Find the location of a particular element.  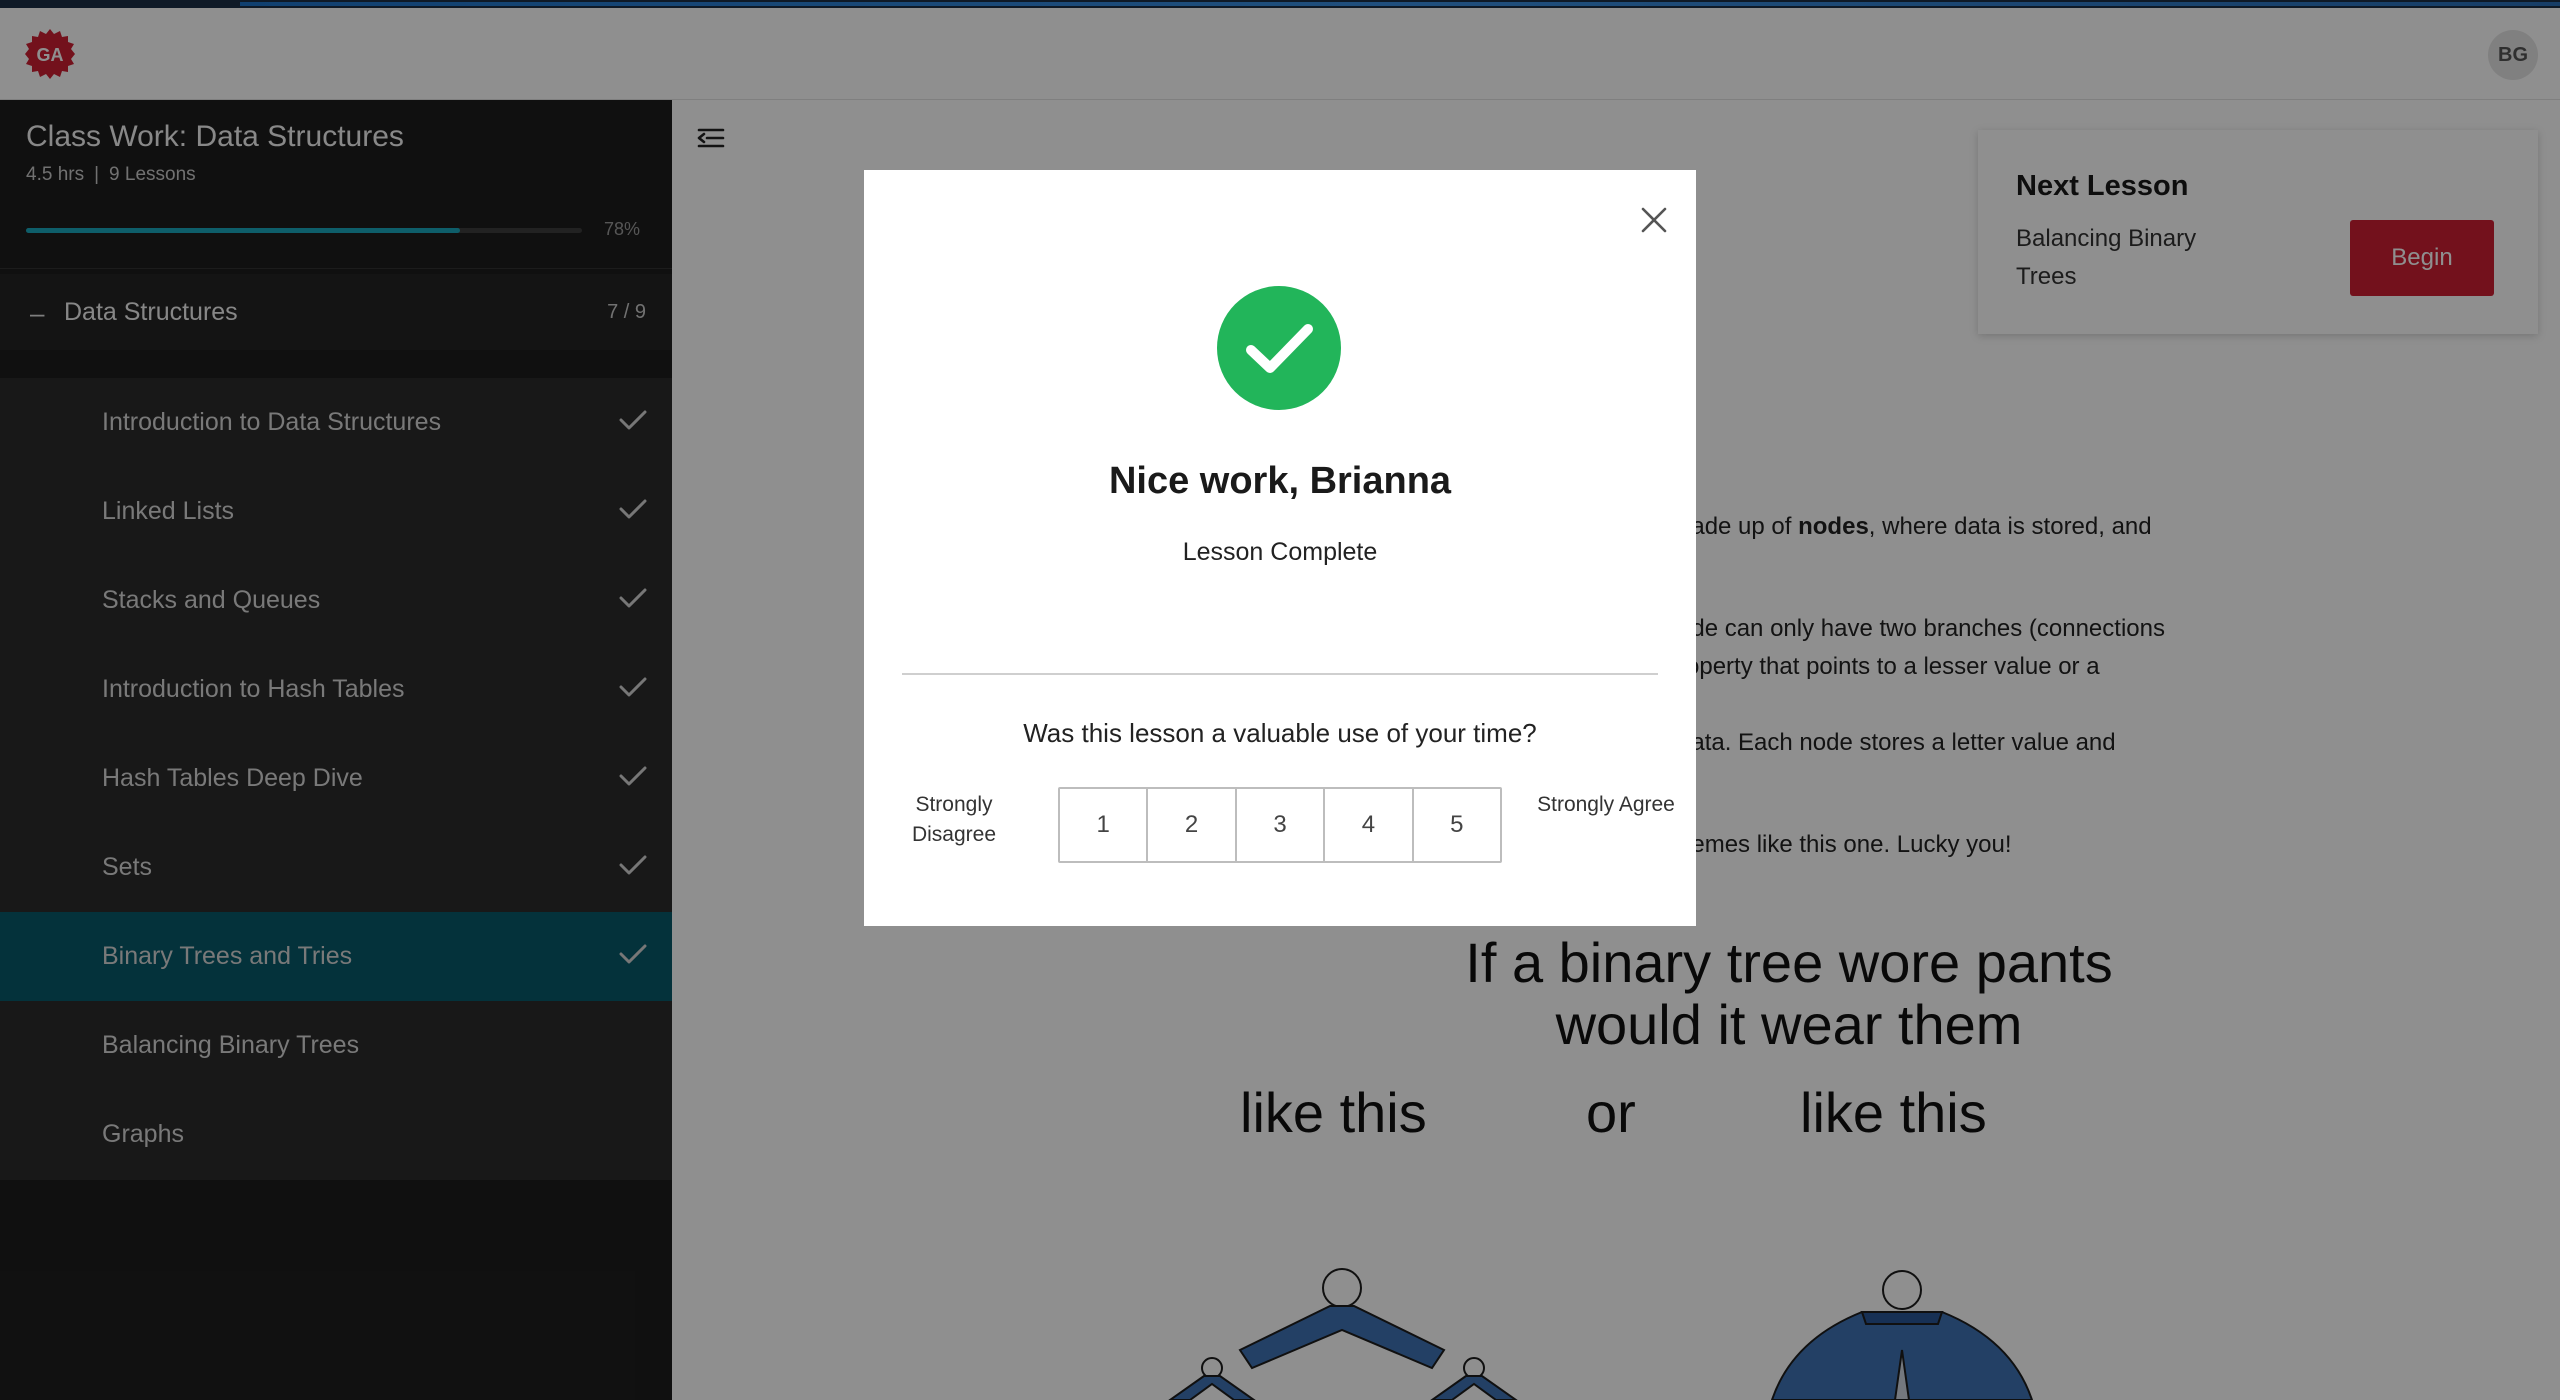

rating-button-5: 5 is located at coordinates (1457, 825).